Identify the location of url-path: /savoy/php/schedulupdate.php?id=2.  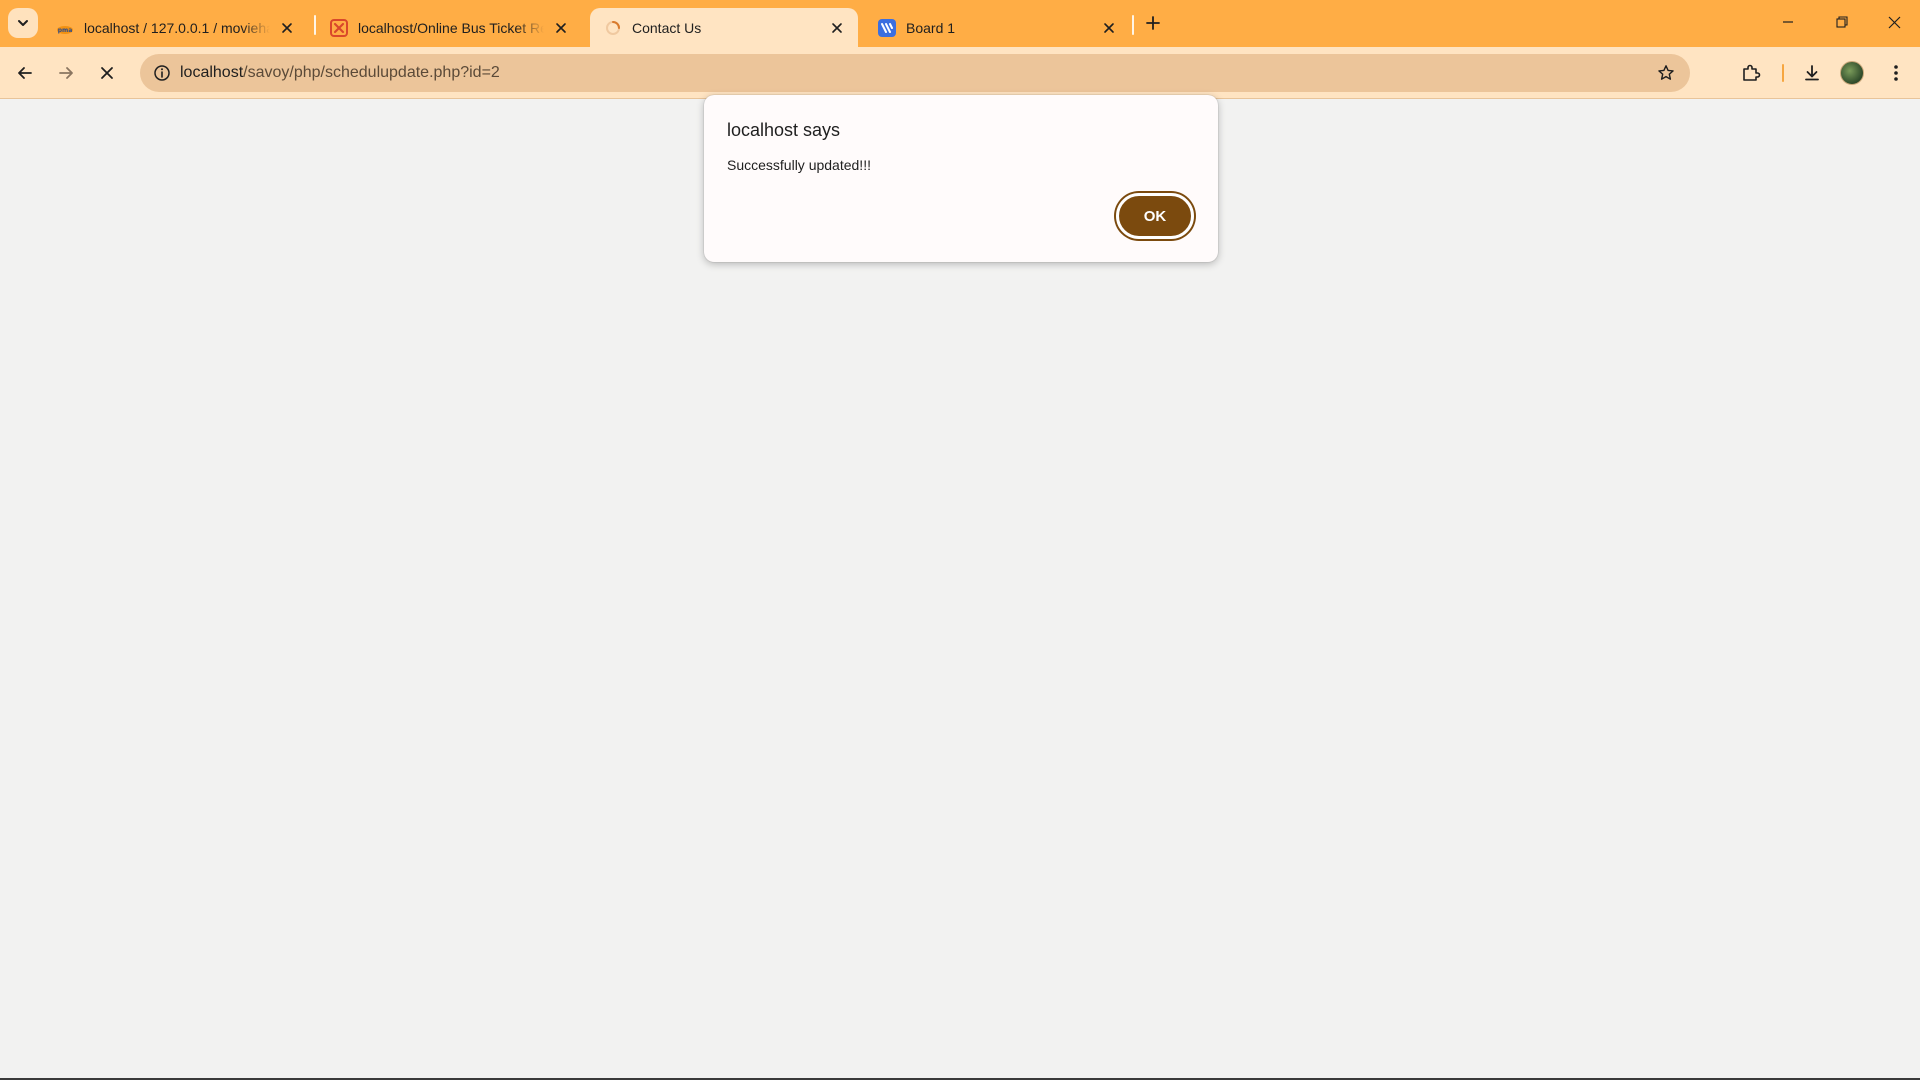
(371, 72).